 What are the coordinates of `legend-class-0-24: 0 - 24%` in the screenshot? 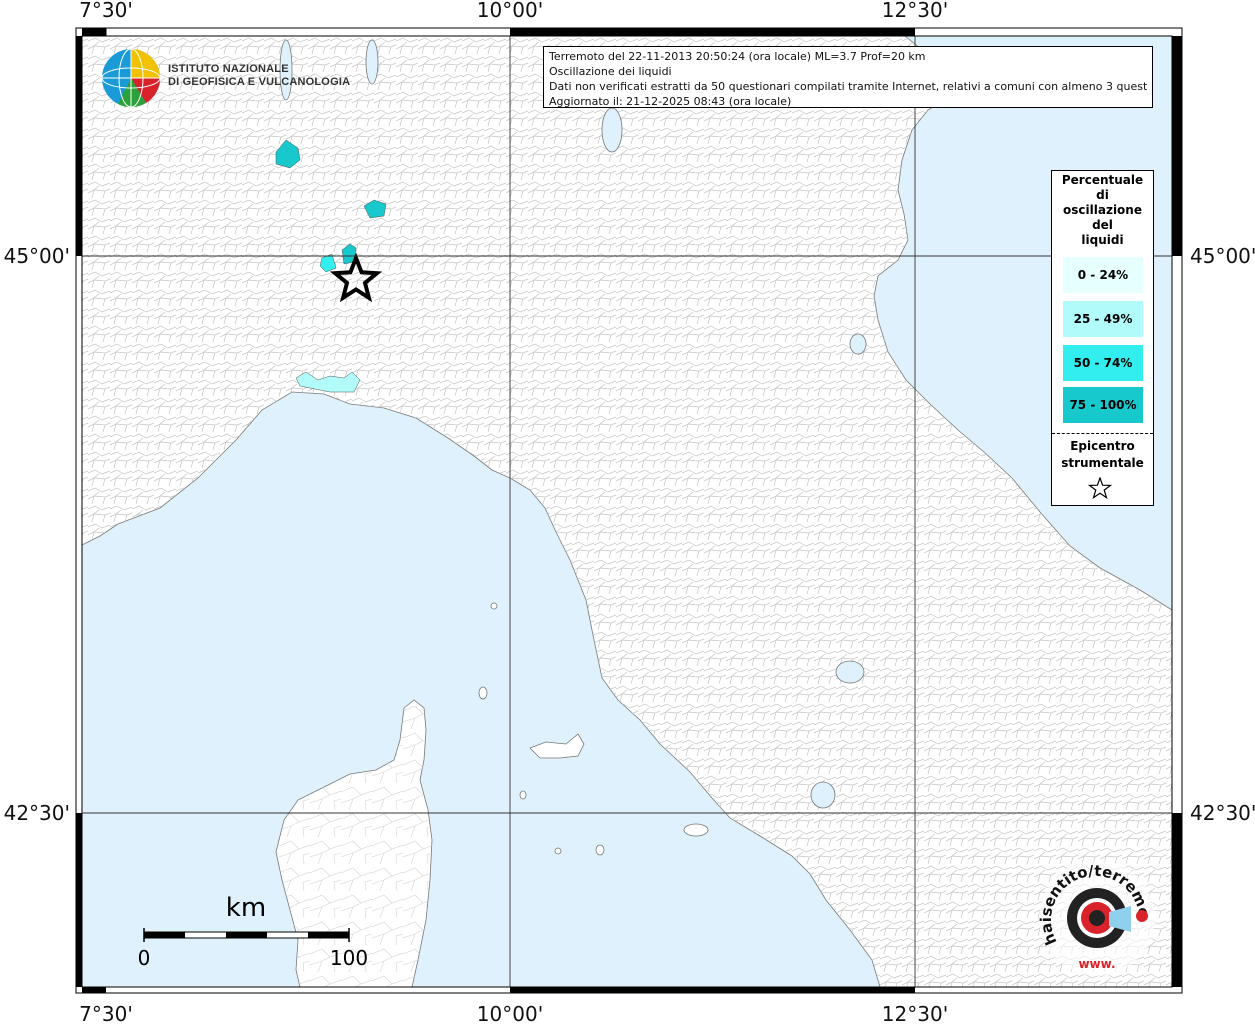 It's located at (1103, 275).